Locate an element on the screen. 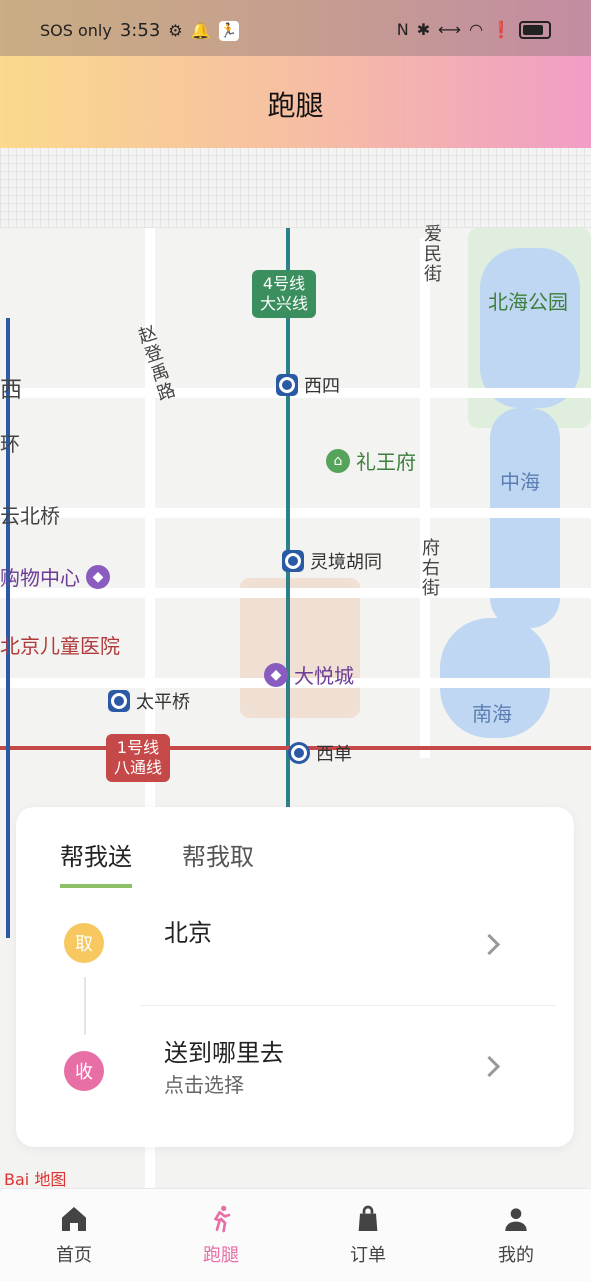  row-divider is located at coordinates (348, 1005).